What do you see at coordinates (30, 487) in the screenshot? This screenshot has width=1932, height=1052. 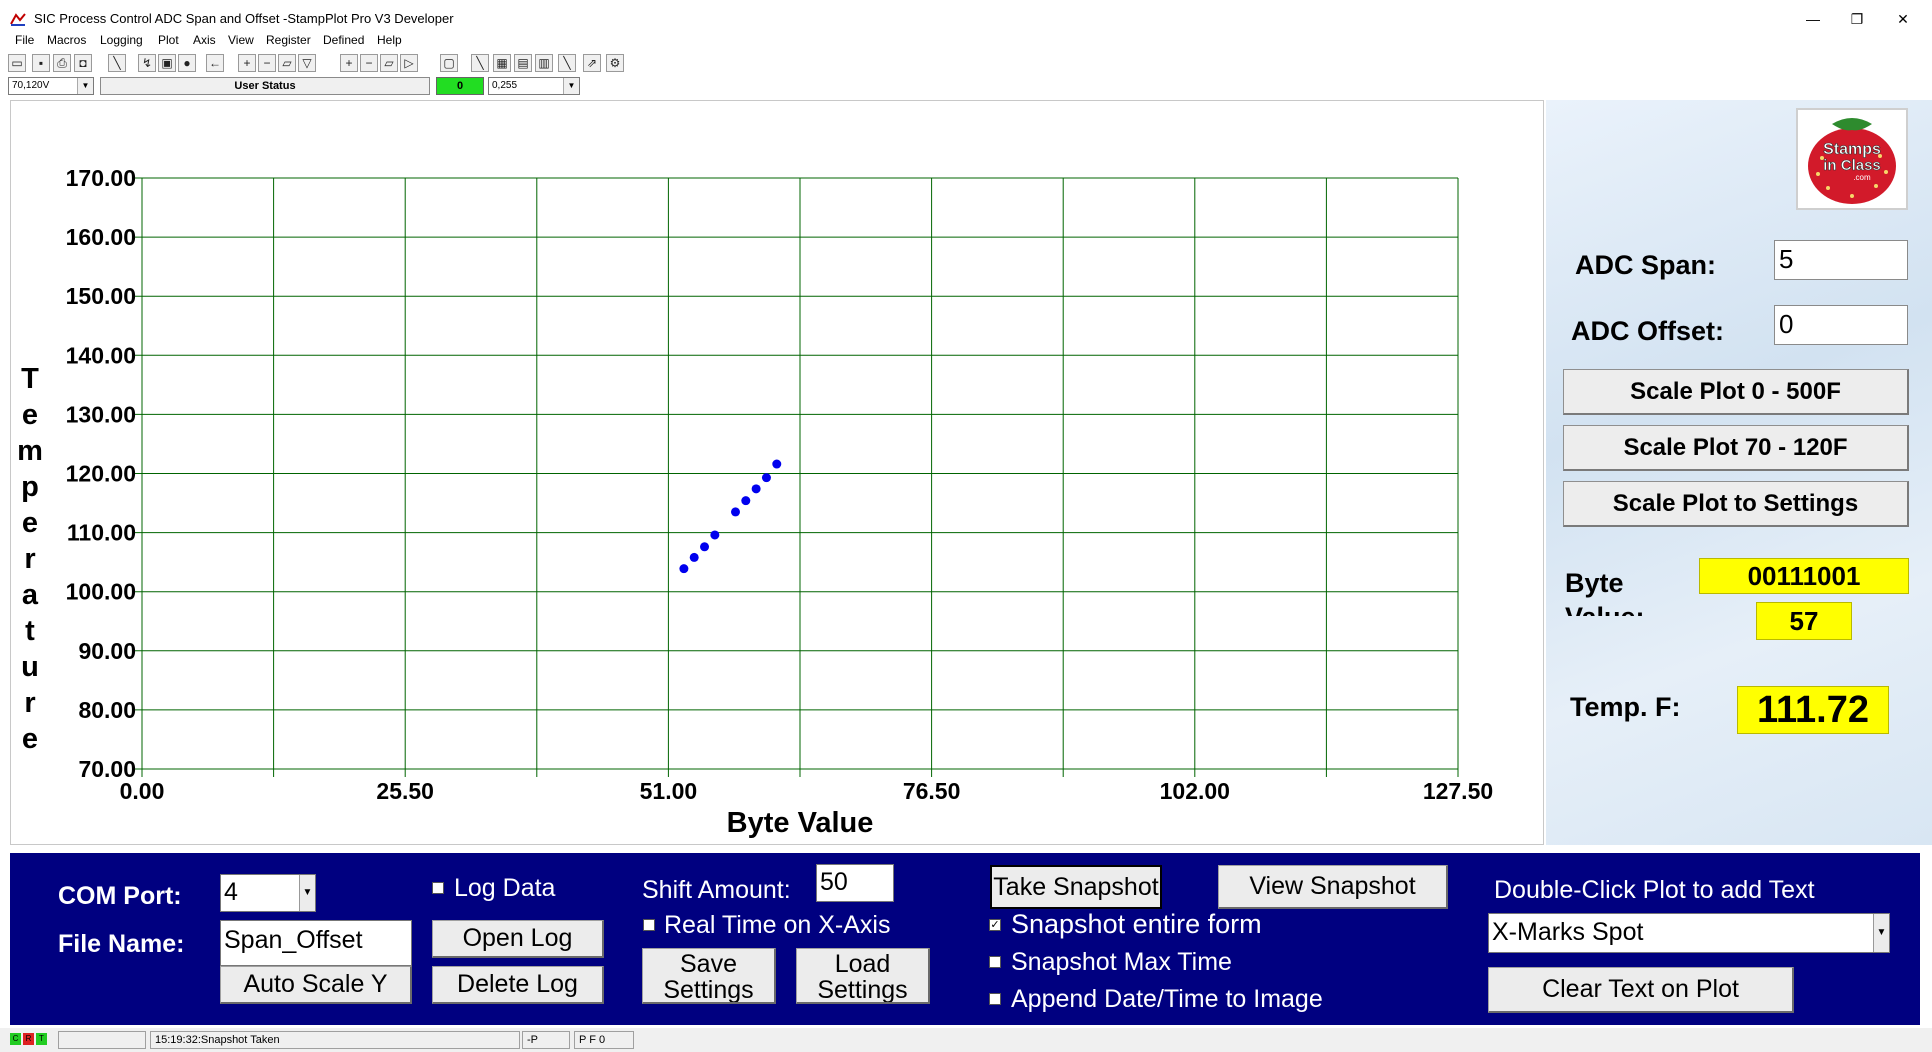 I see `y-axis-label-letter: p` at bounding box center [30, 487].